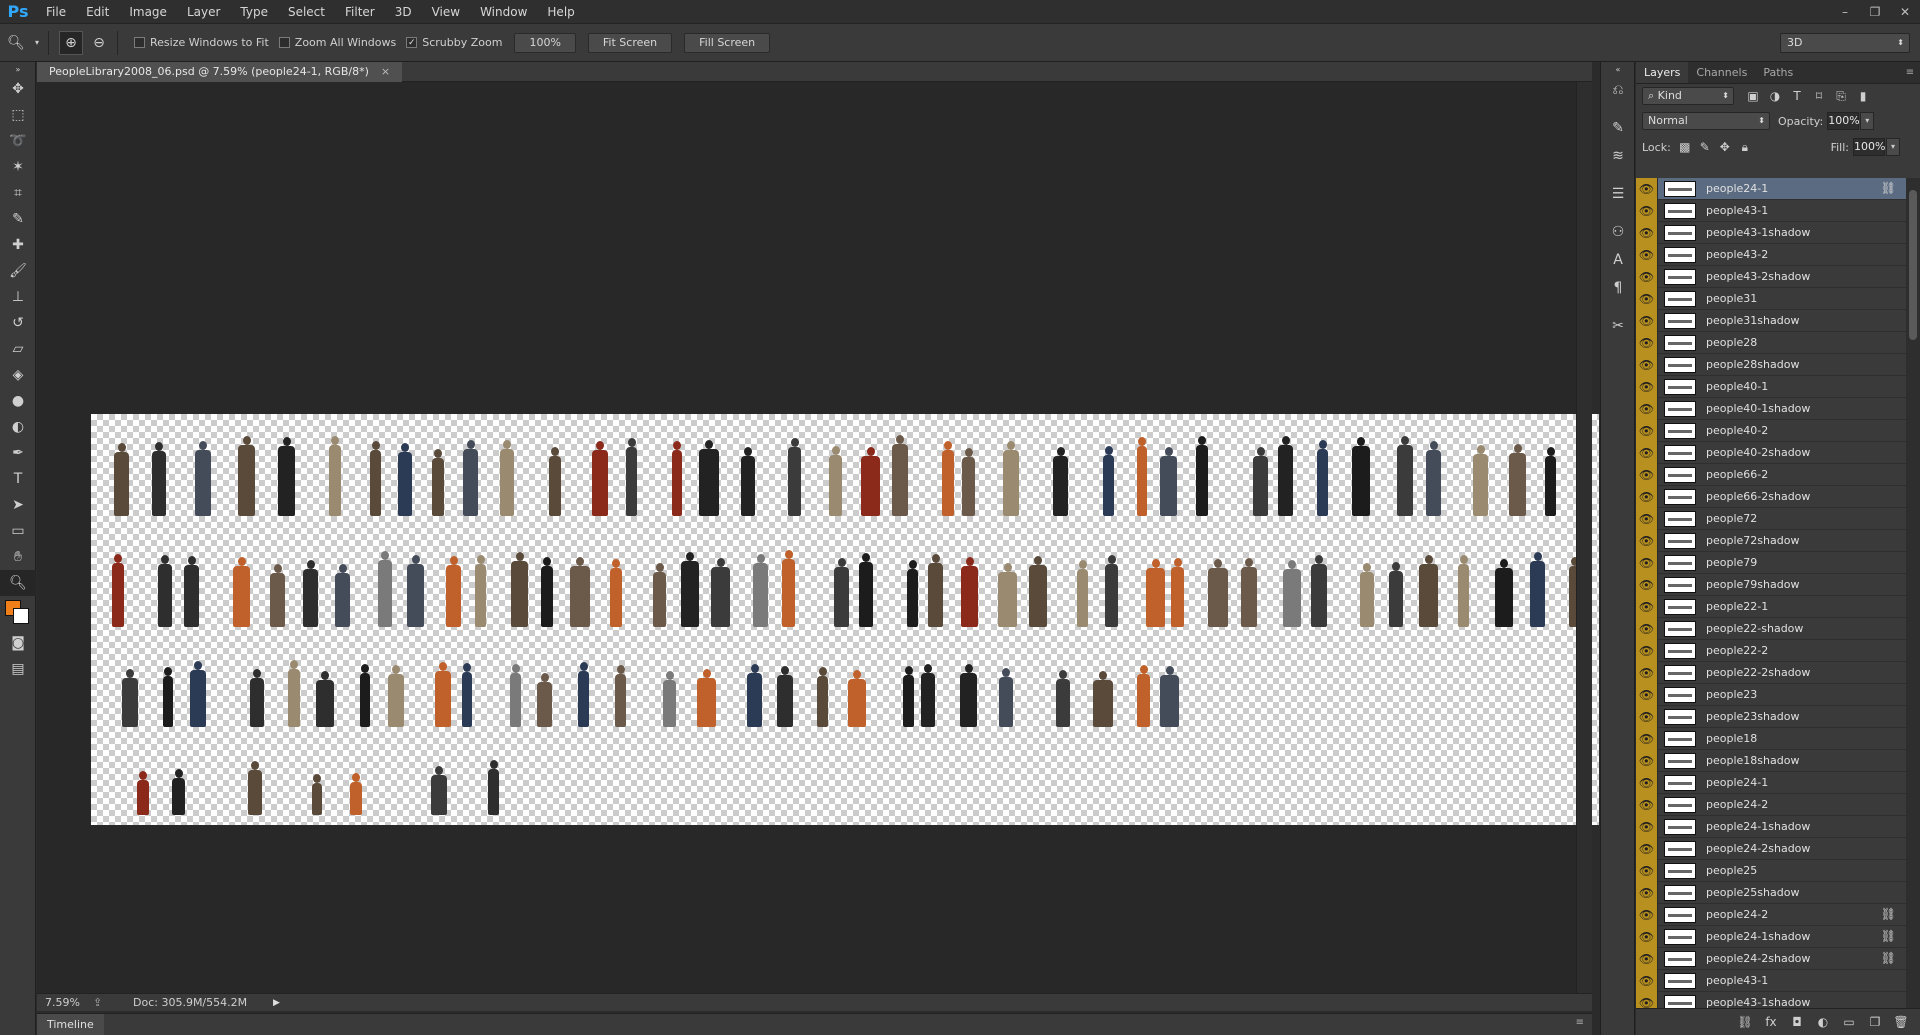  Describe the element at coordinates (1771, 364) in the screenshot. I see `layer-row: 👁︎ people28shadow` at that location.